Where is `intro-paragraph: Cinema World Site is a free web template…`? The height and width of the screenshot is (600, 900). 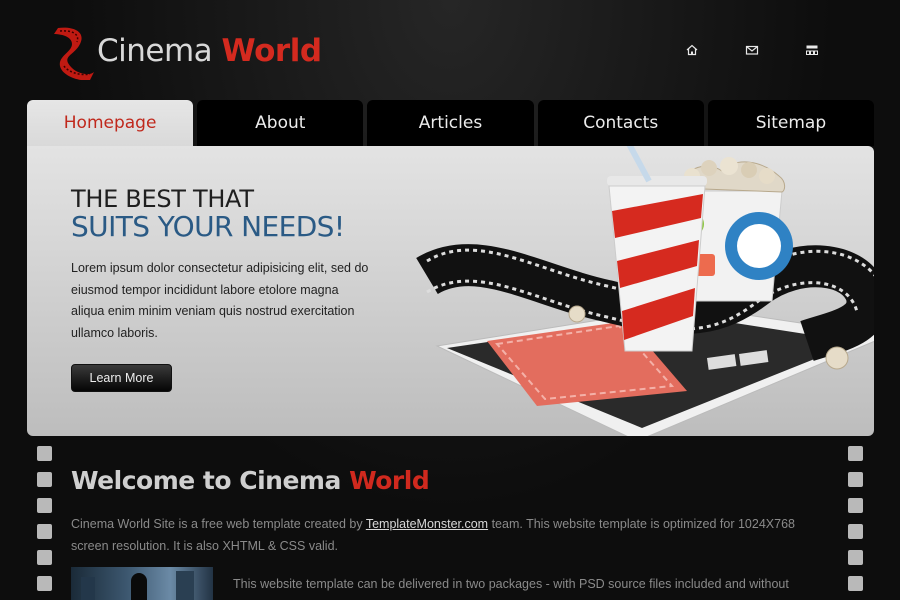
intro-paragraph: Cinema World Site is a free web template… is located at coordinates (433, 535).